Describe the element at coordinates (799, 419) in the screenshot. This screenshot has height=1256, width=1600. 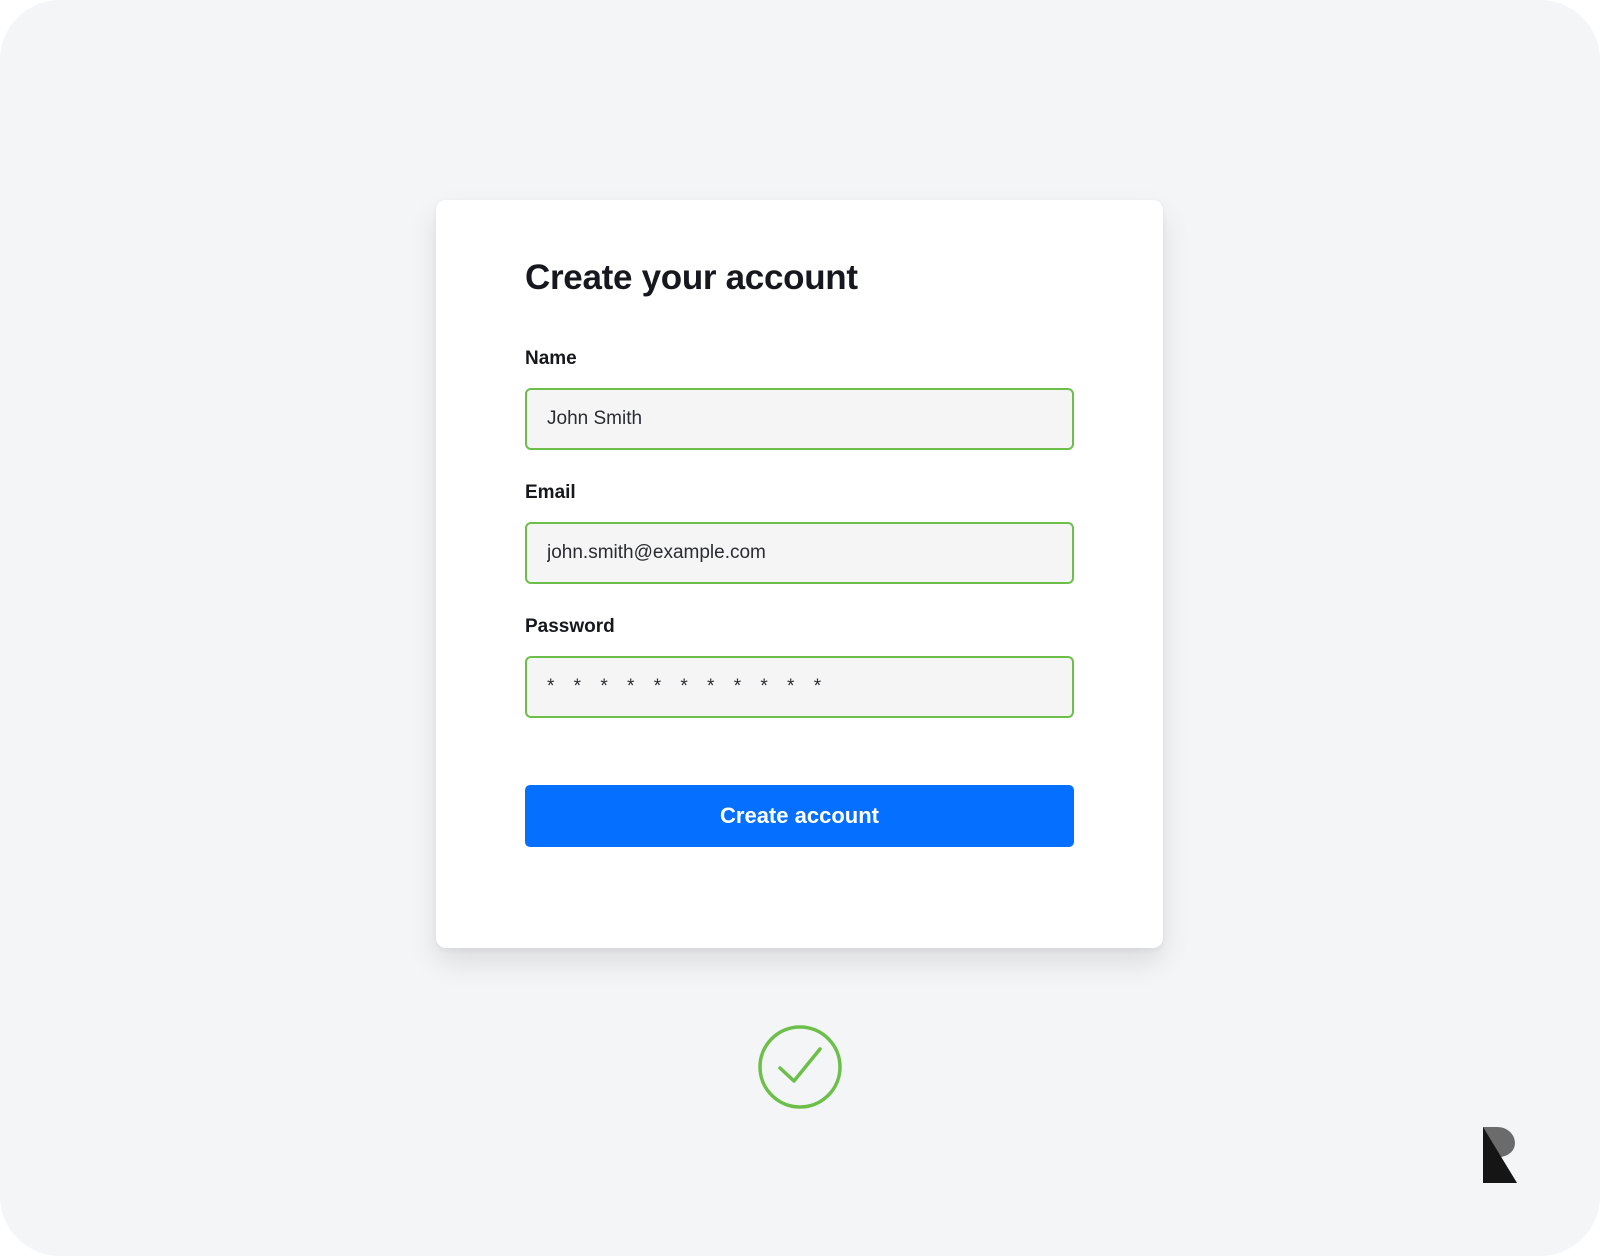
I see `name-input` at that location.